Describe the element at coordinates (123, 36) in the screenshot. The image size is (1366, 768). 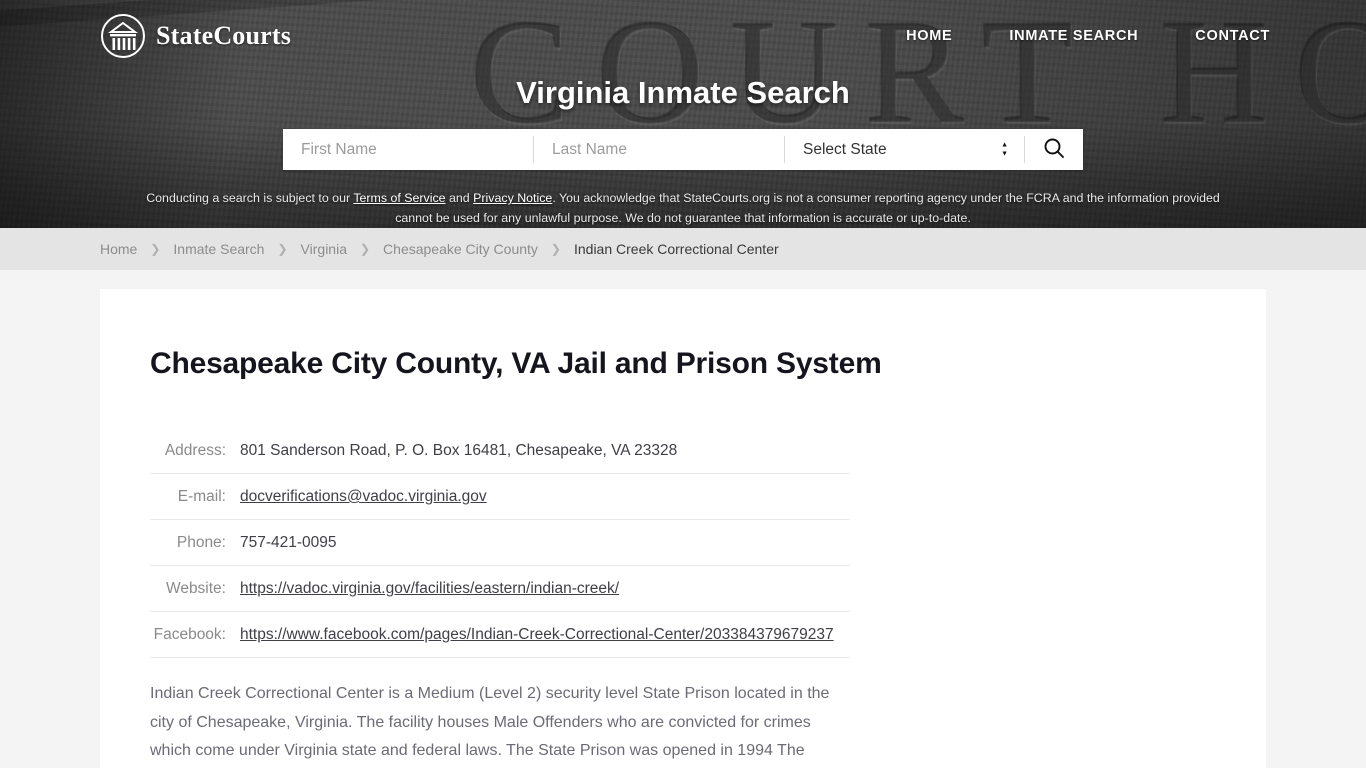
I see `courthouse-circle-icon` at that location.